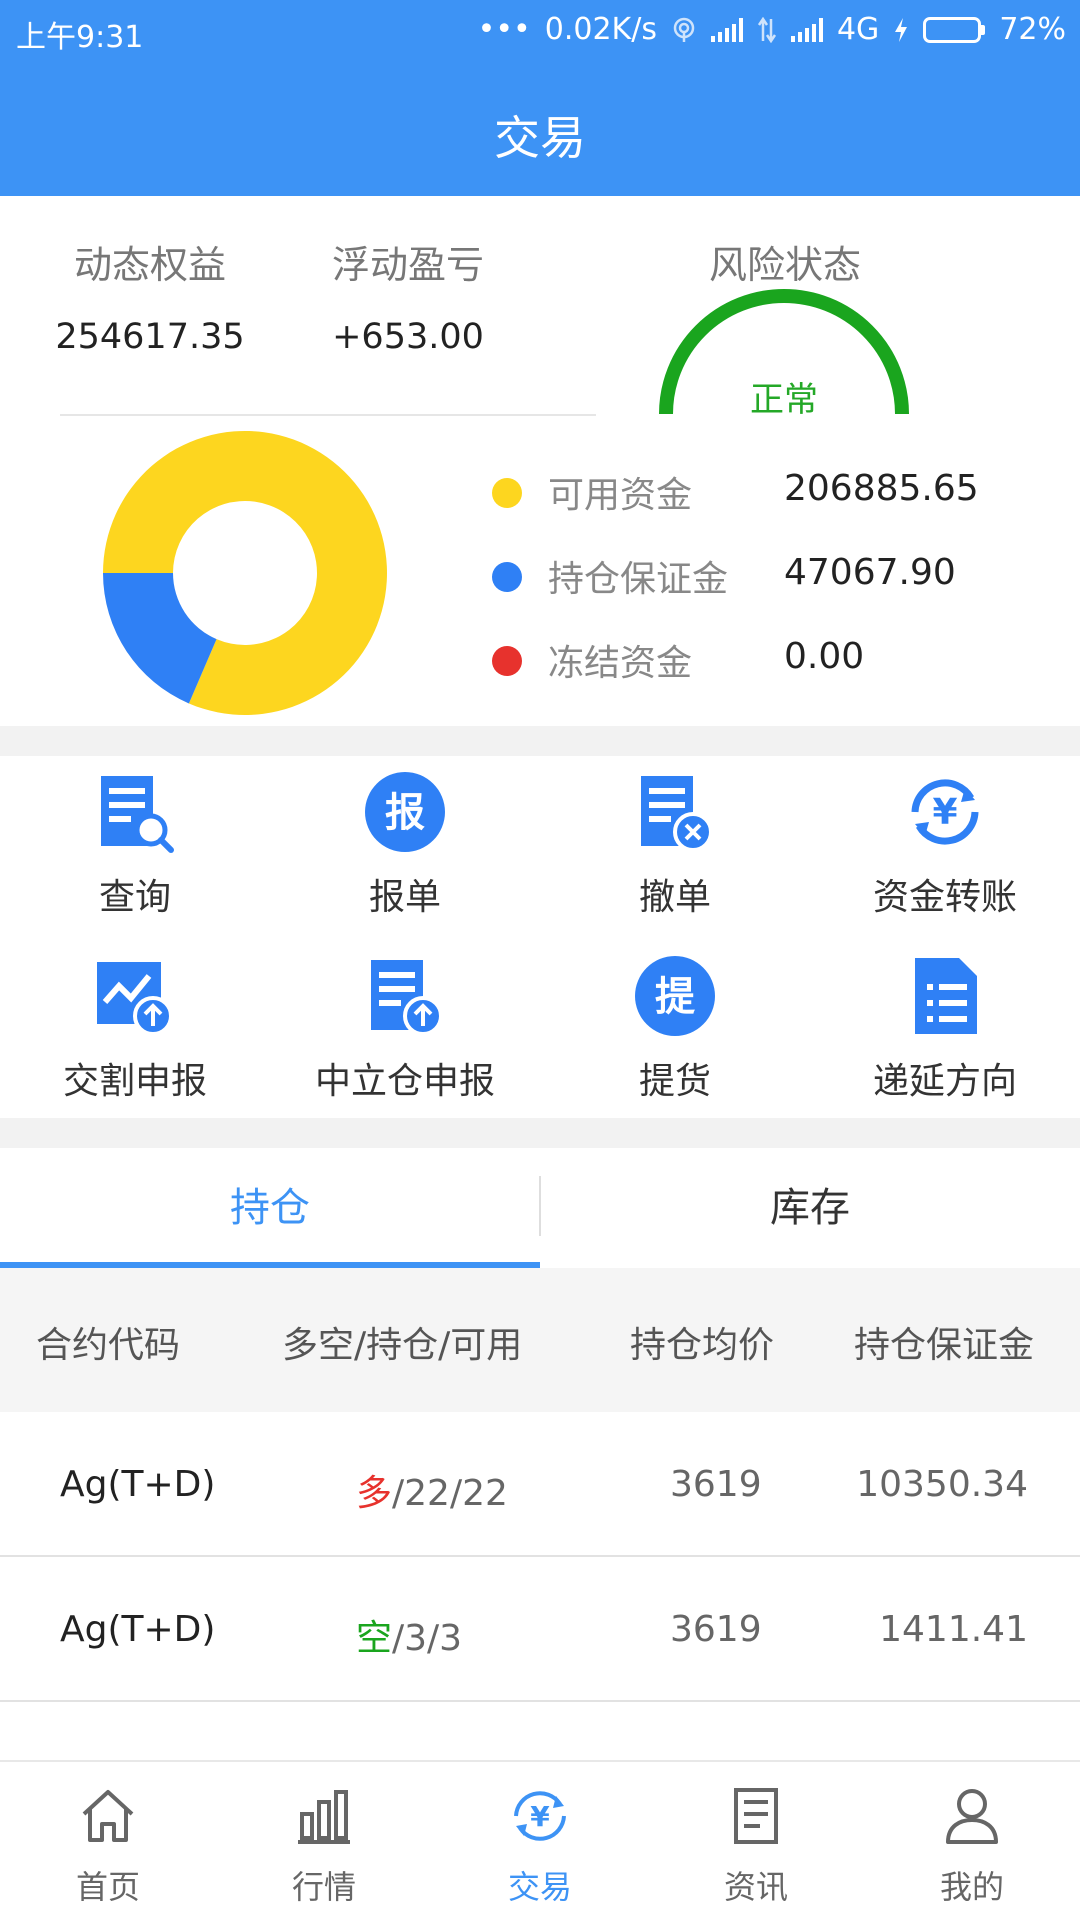 The image size is (1080, 1920). Describe the element at coordinates (942, 1484) in the screenshot. I see `cell-margin: 10350.34` at that location.